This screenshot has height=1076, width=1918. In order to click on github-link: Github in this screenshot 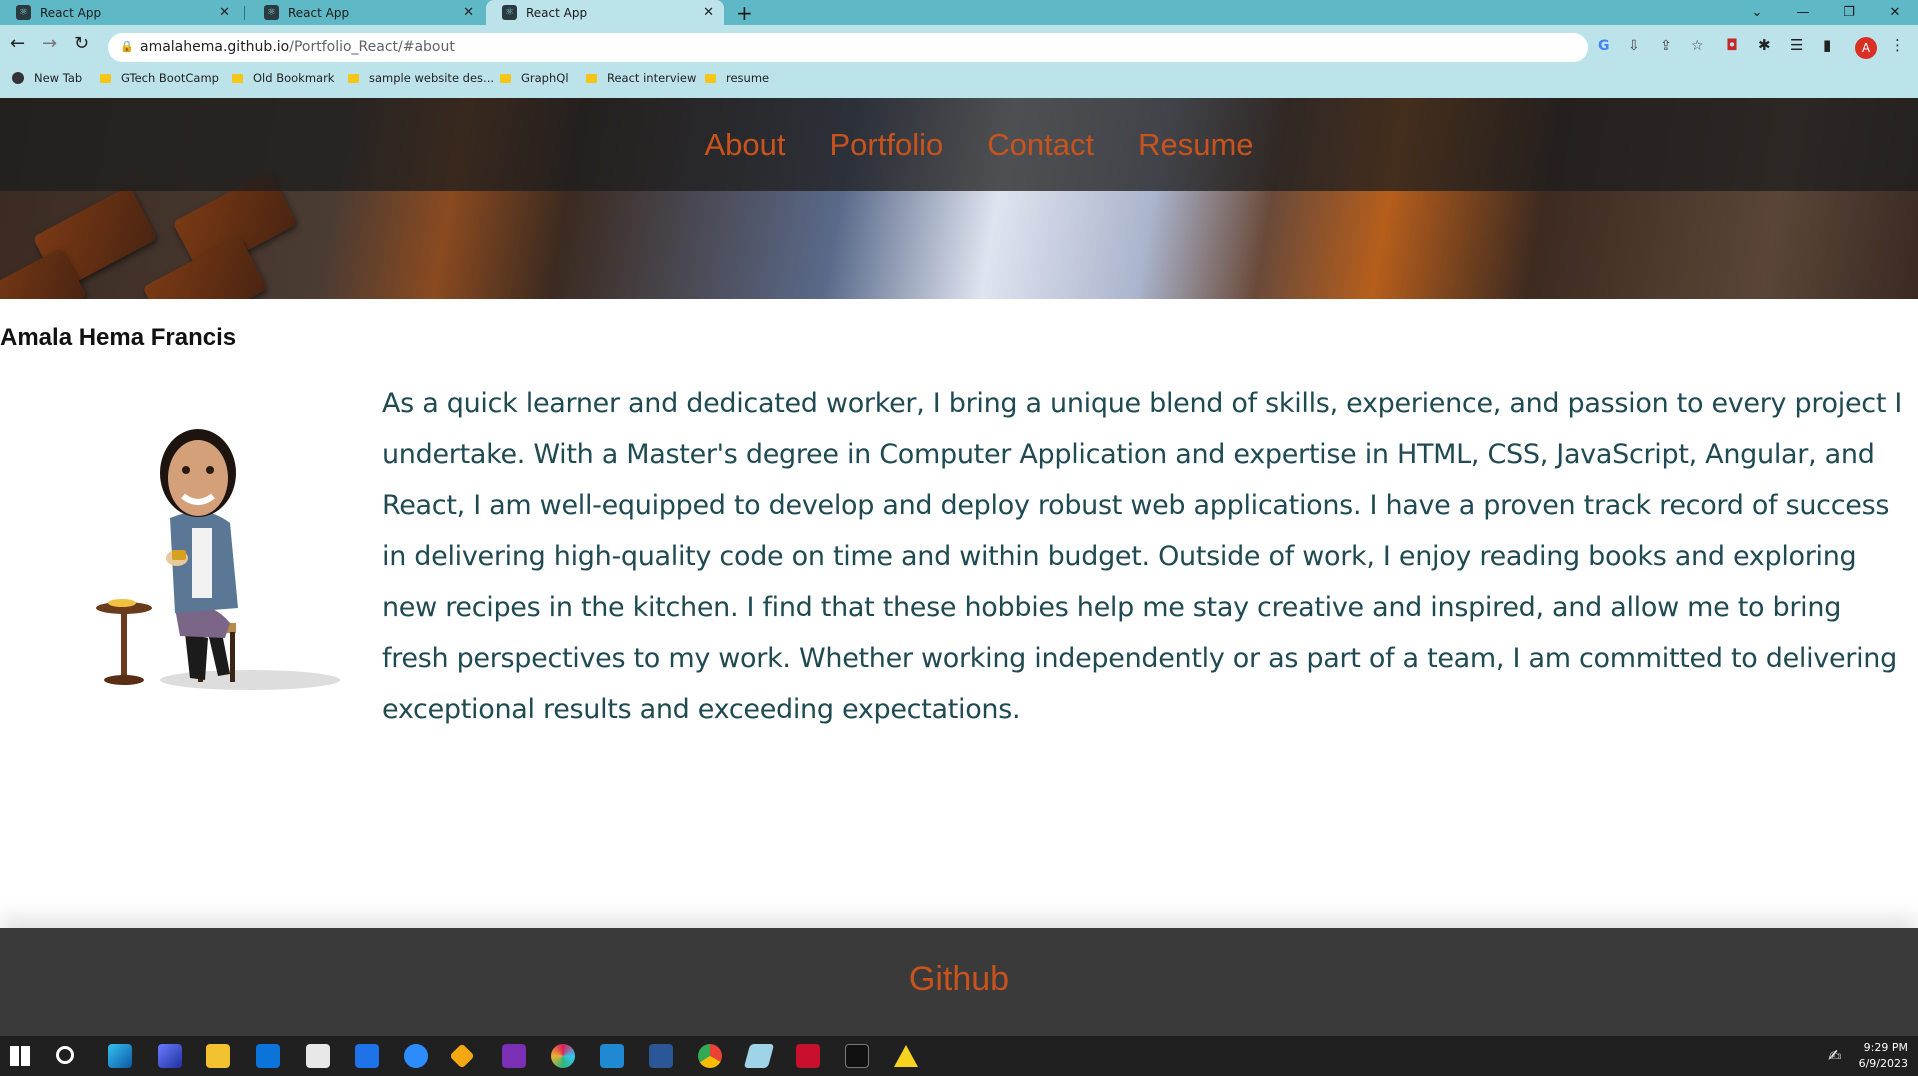, I will do `click(959, 979)`.